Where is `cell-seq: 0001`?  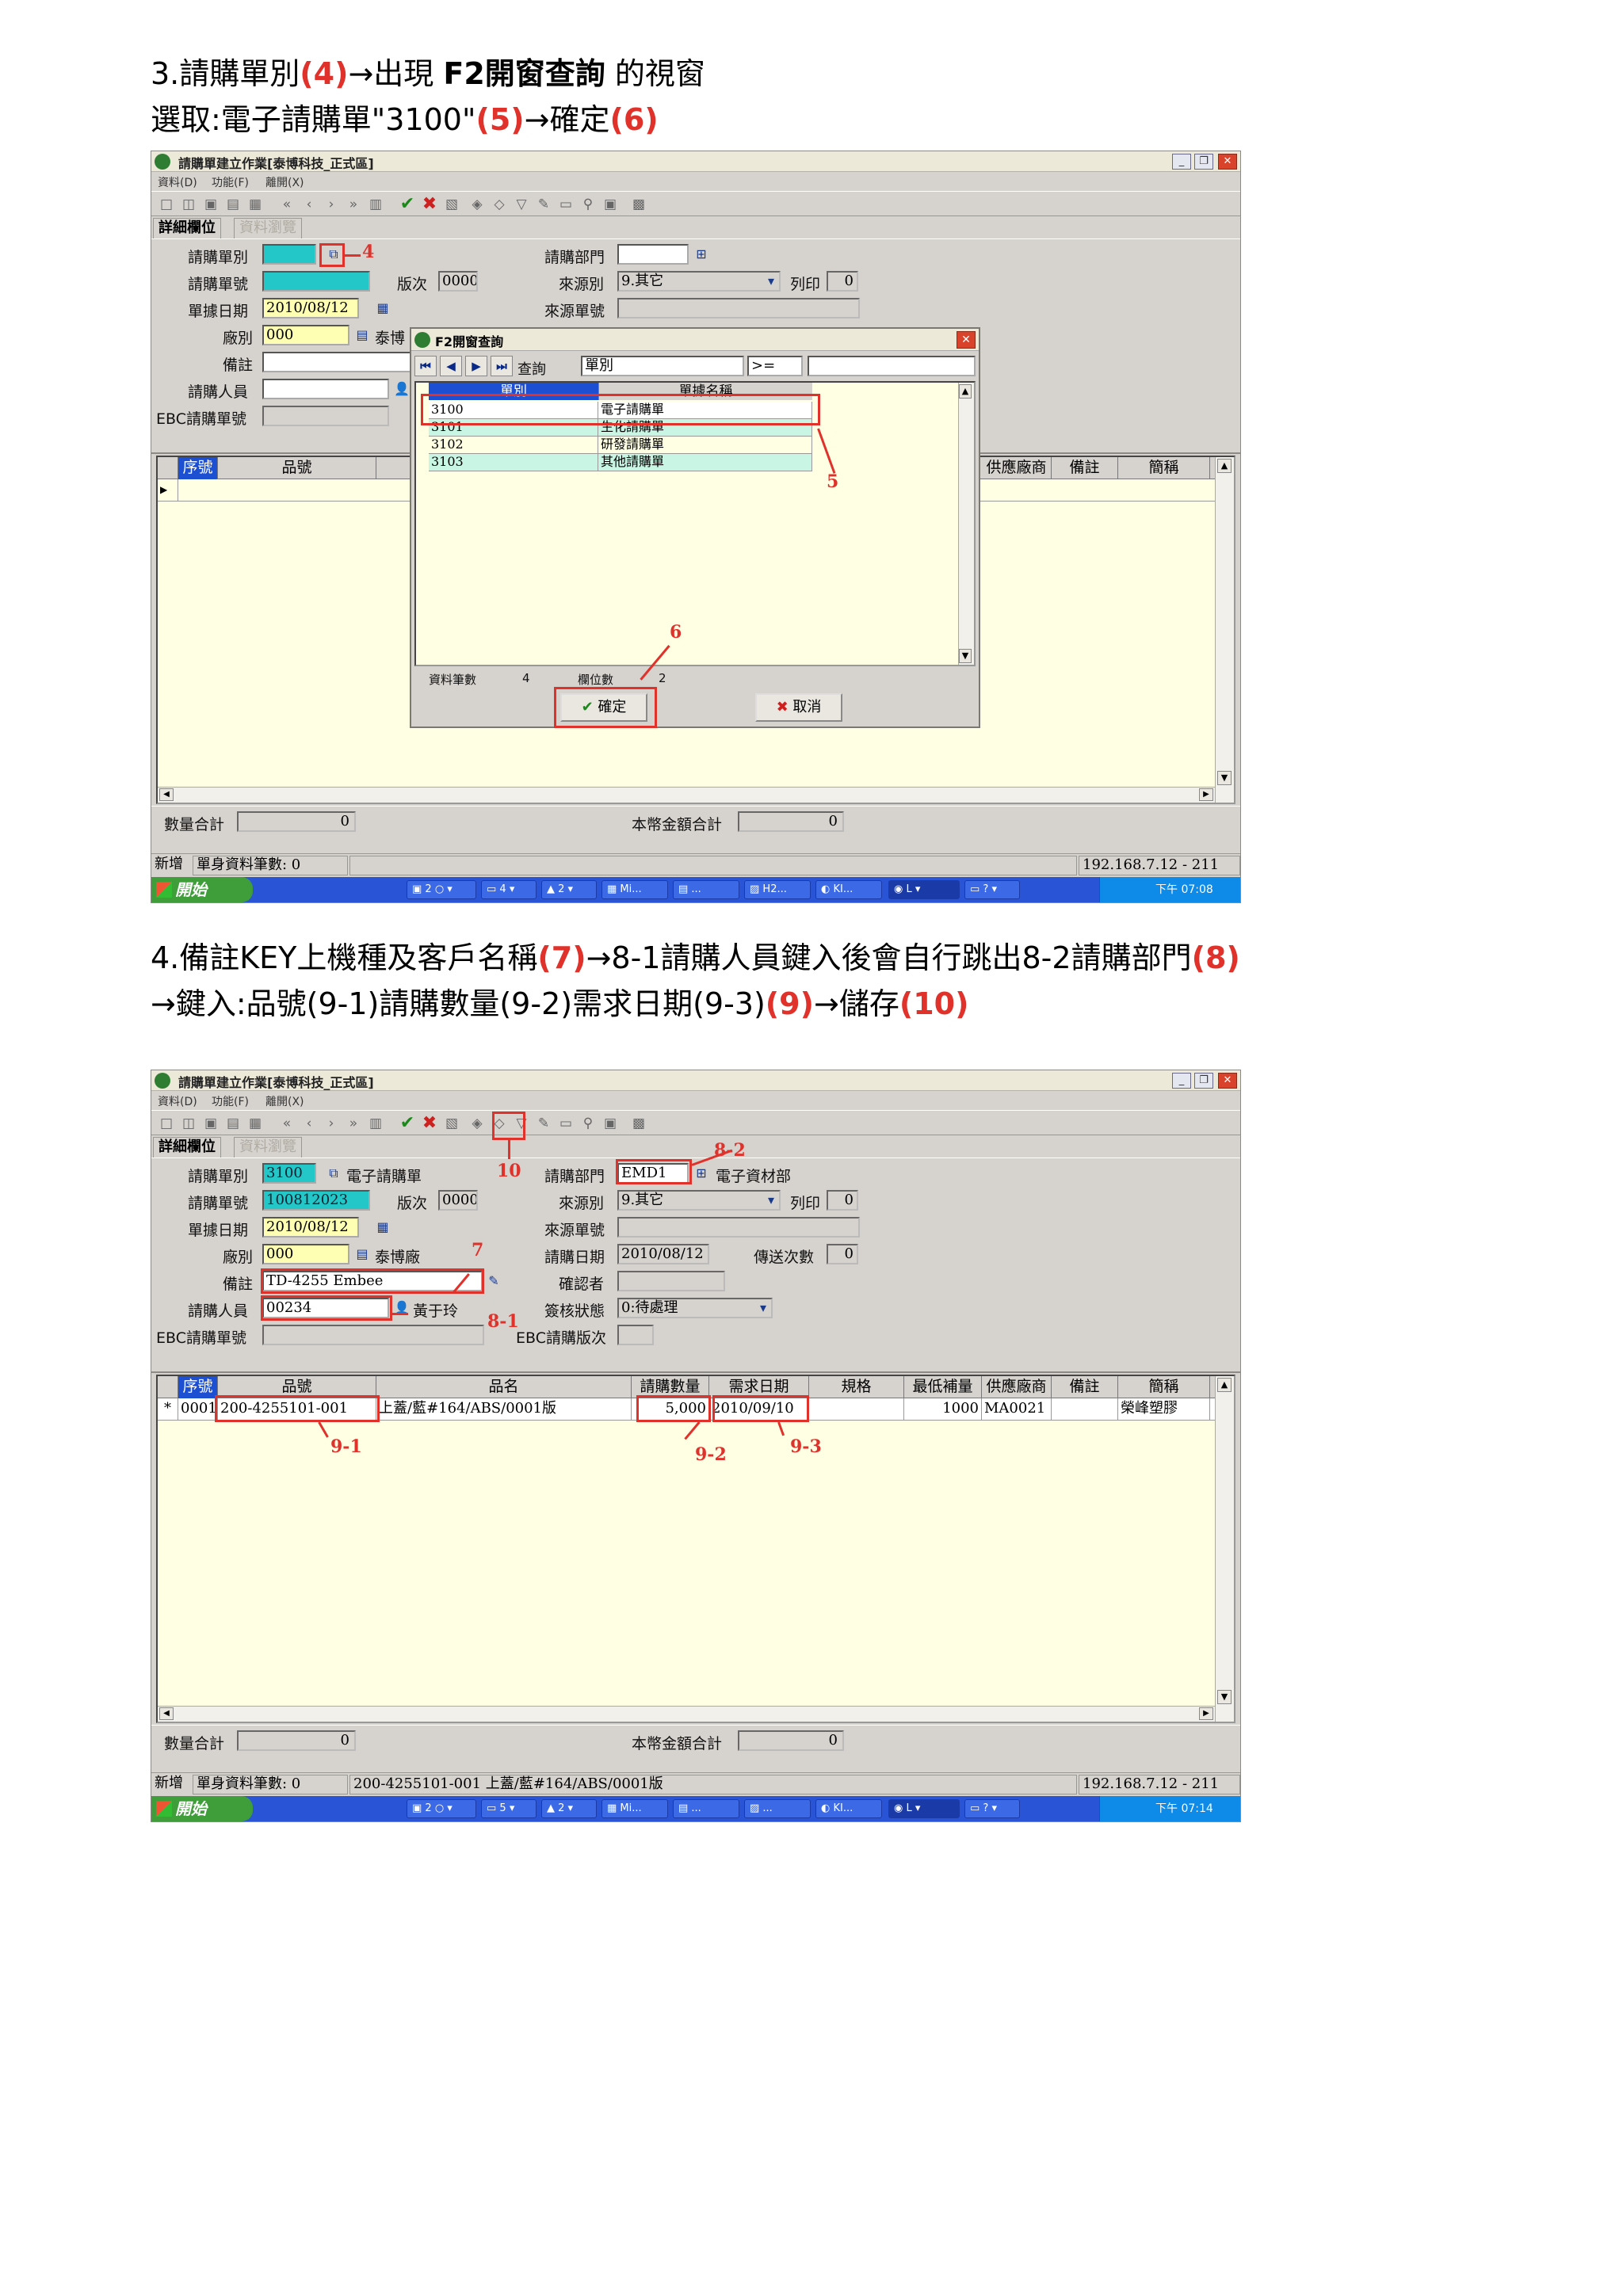
cell-seq: 0001 is located at coordinates (198, 1409).